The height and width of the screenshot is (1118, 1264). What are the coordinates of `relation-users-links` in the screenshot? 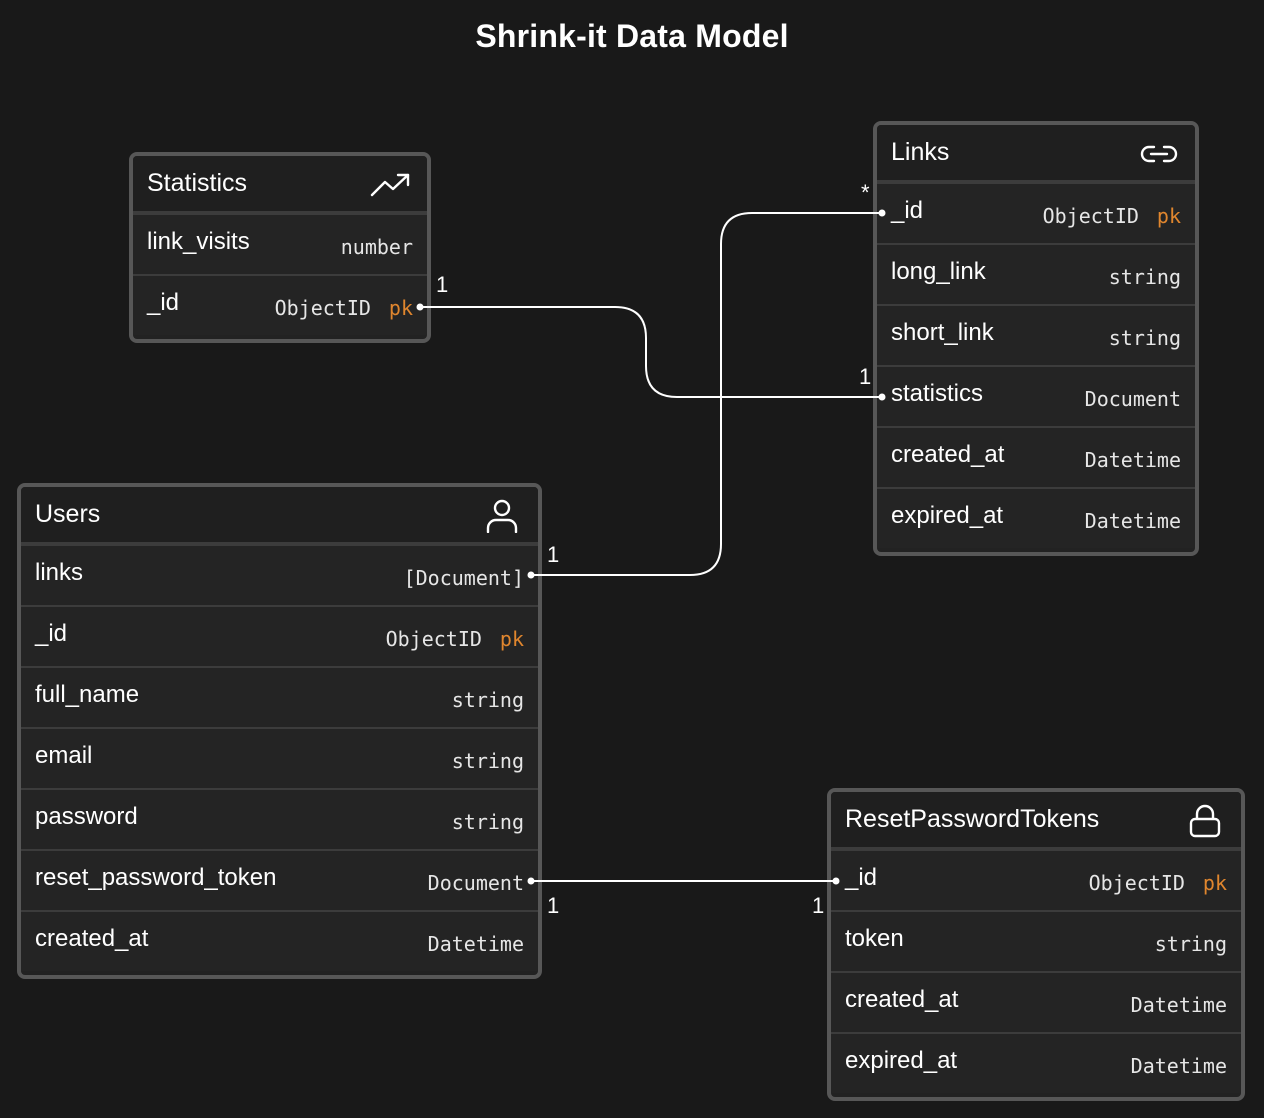 It's located at (706, 394).